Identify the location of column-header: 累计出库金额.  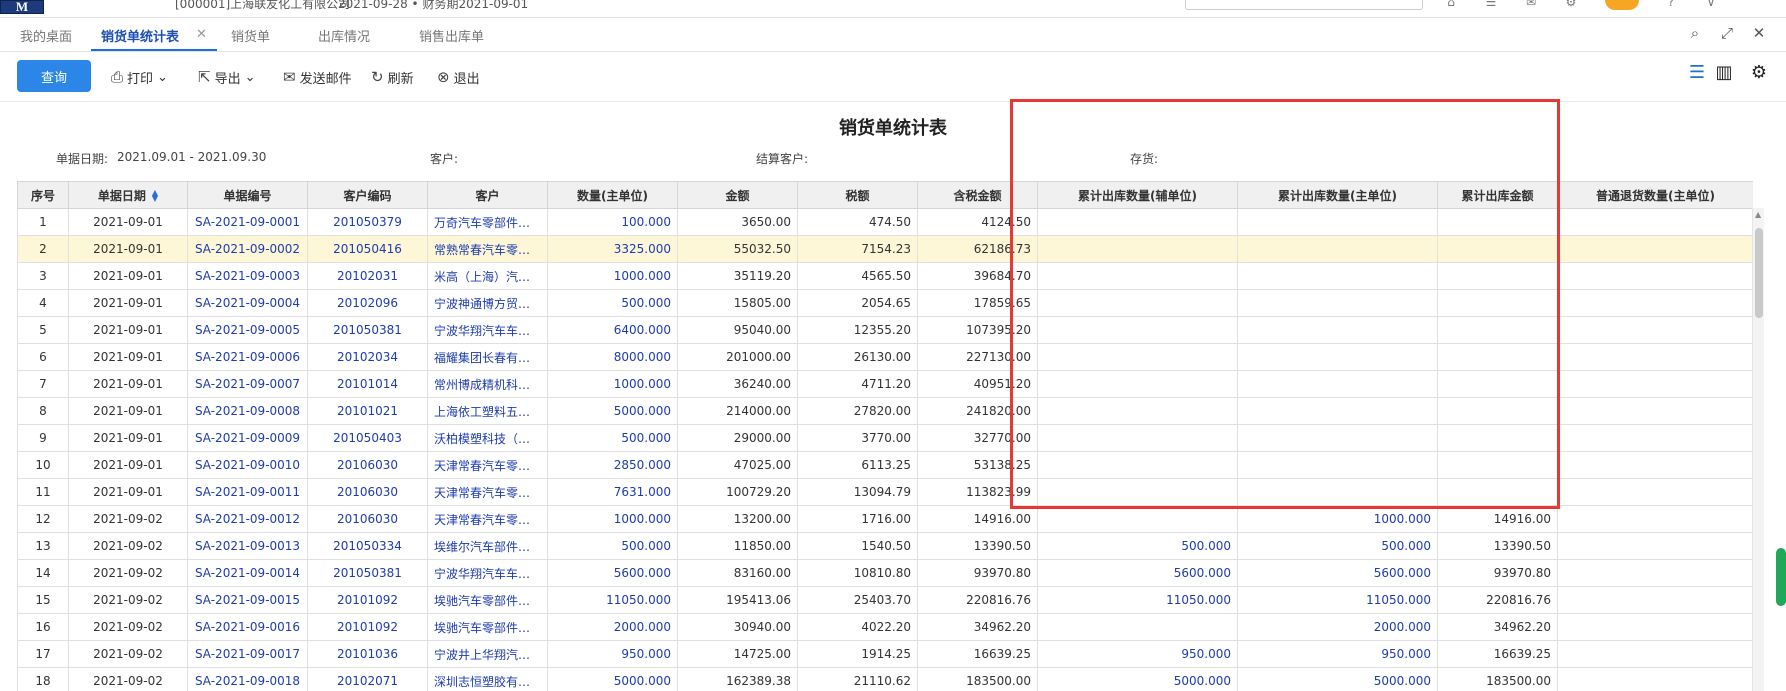
(1497, 195).